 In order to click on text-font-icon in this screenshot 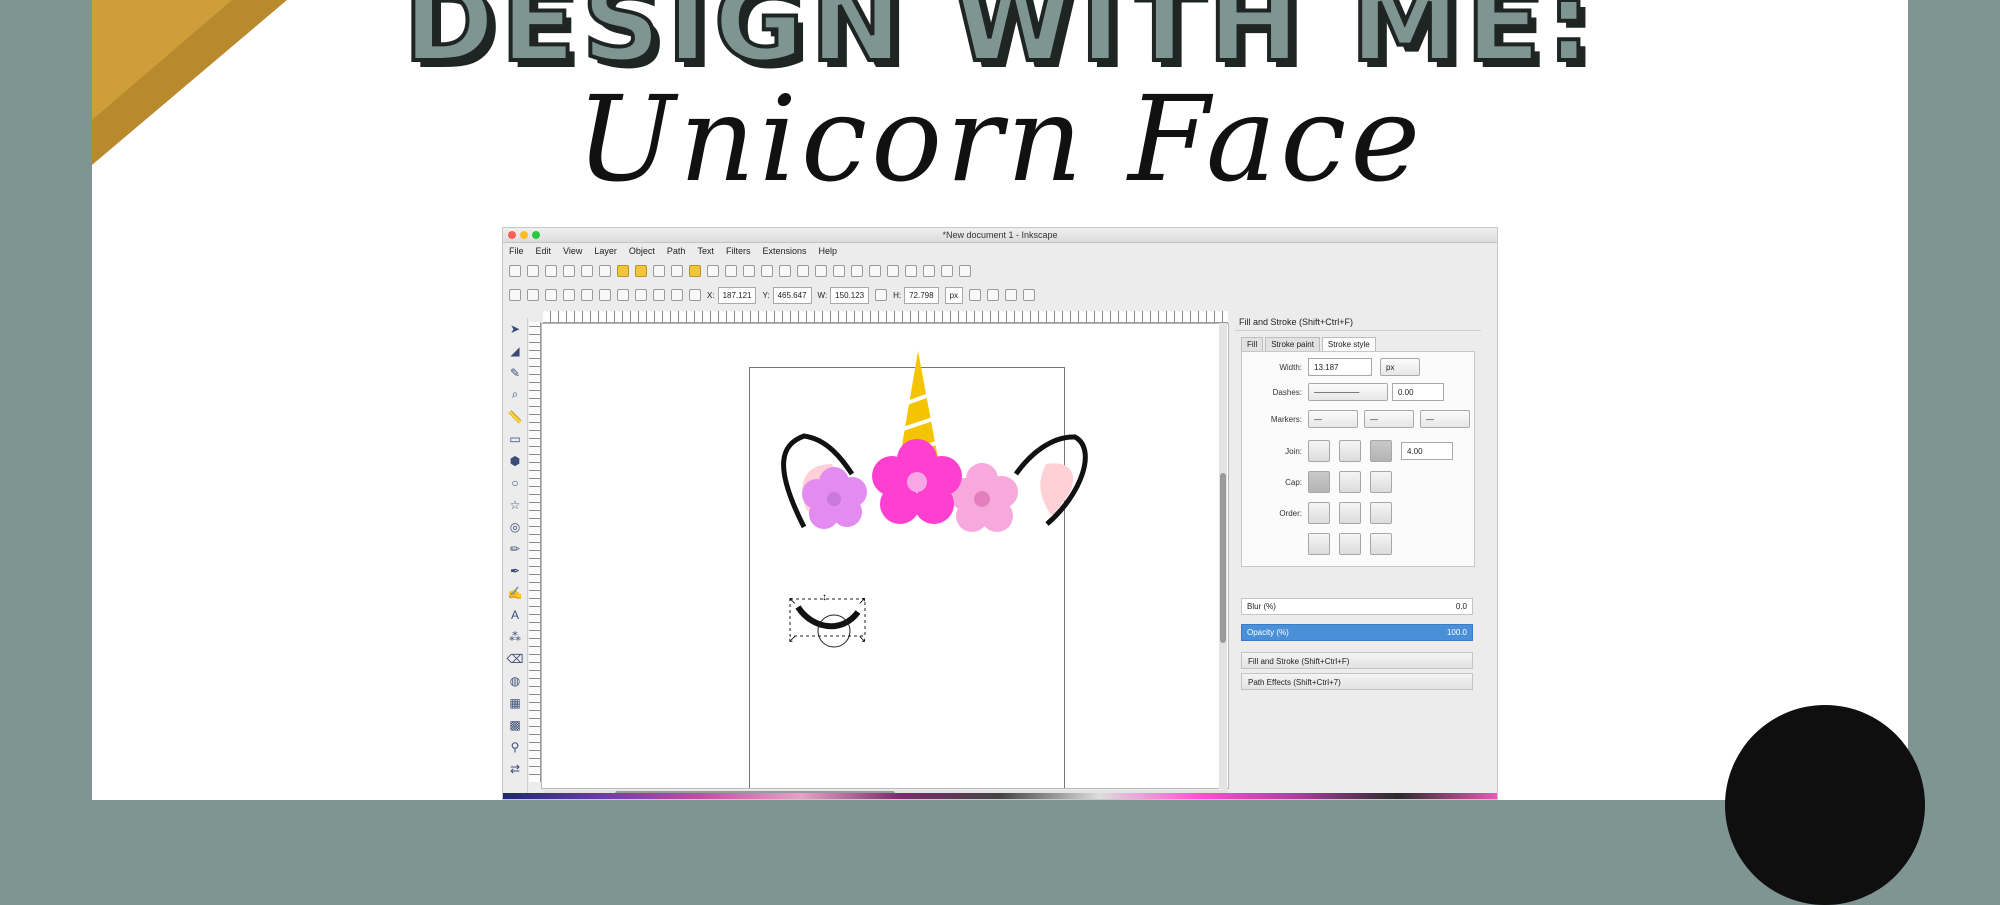, I will do `click(875, 271)`.